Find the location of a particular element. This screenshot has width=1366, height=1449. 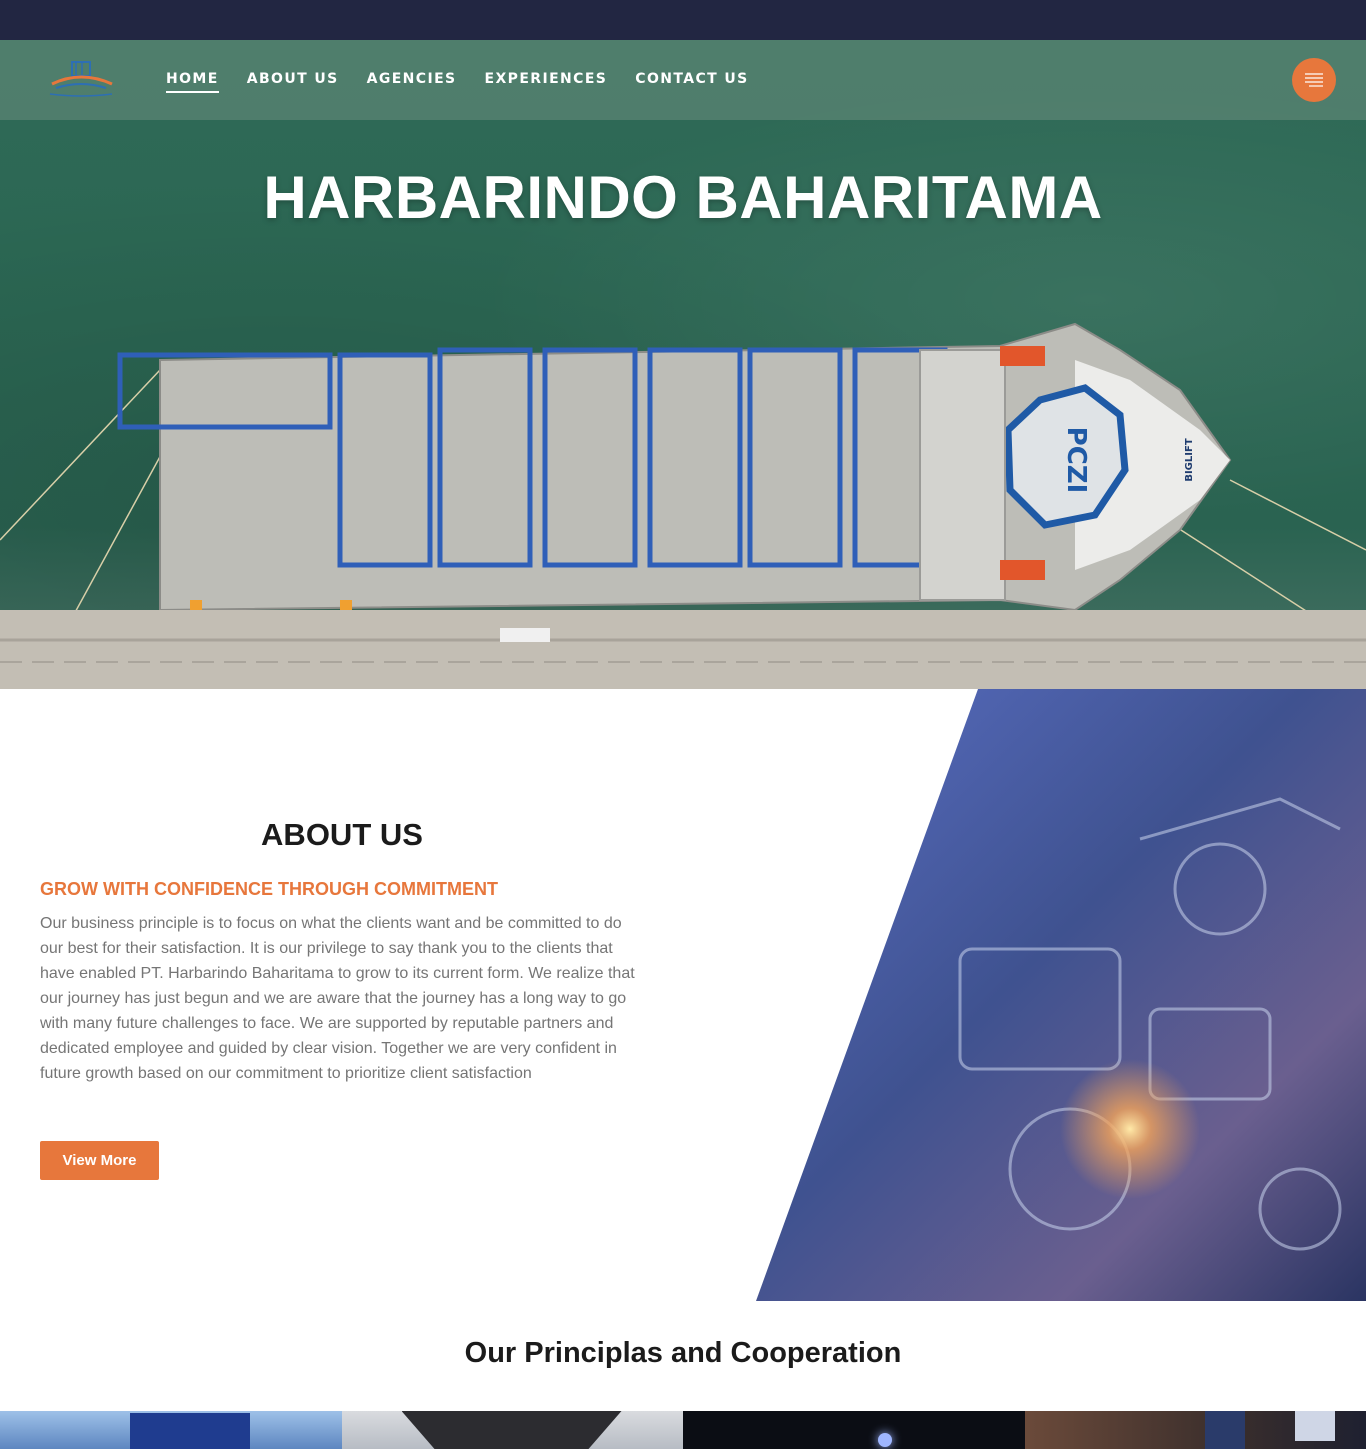

hero-title: HARBARINDO BAHARITAMA is located at coordinates (683, 197).